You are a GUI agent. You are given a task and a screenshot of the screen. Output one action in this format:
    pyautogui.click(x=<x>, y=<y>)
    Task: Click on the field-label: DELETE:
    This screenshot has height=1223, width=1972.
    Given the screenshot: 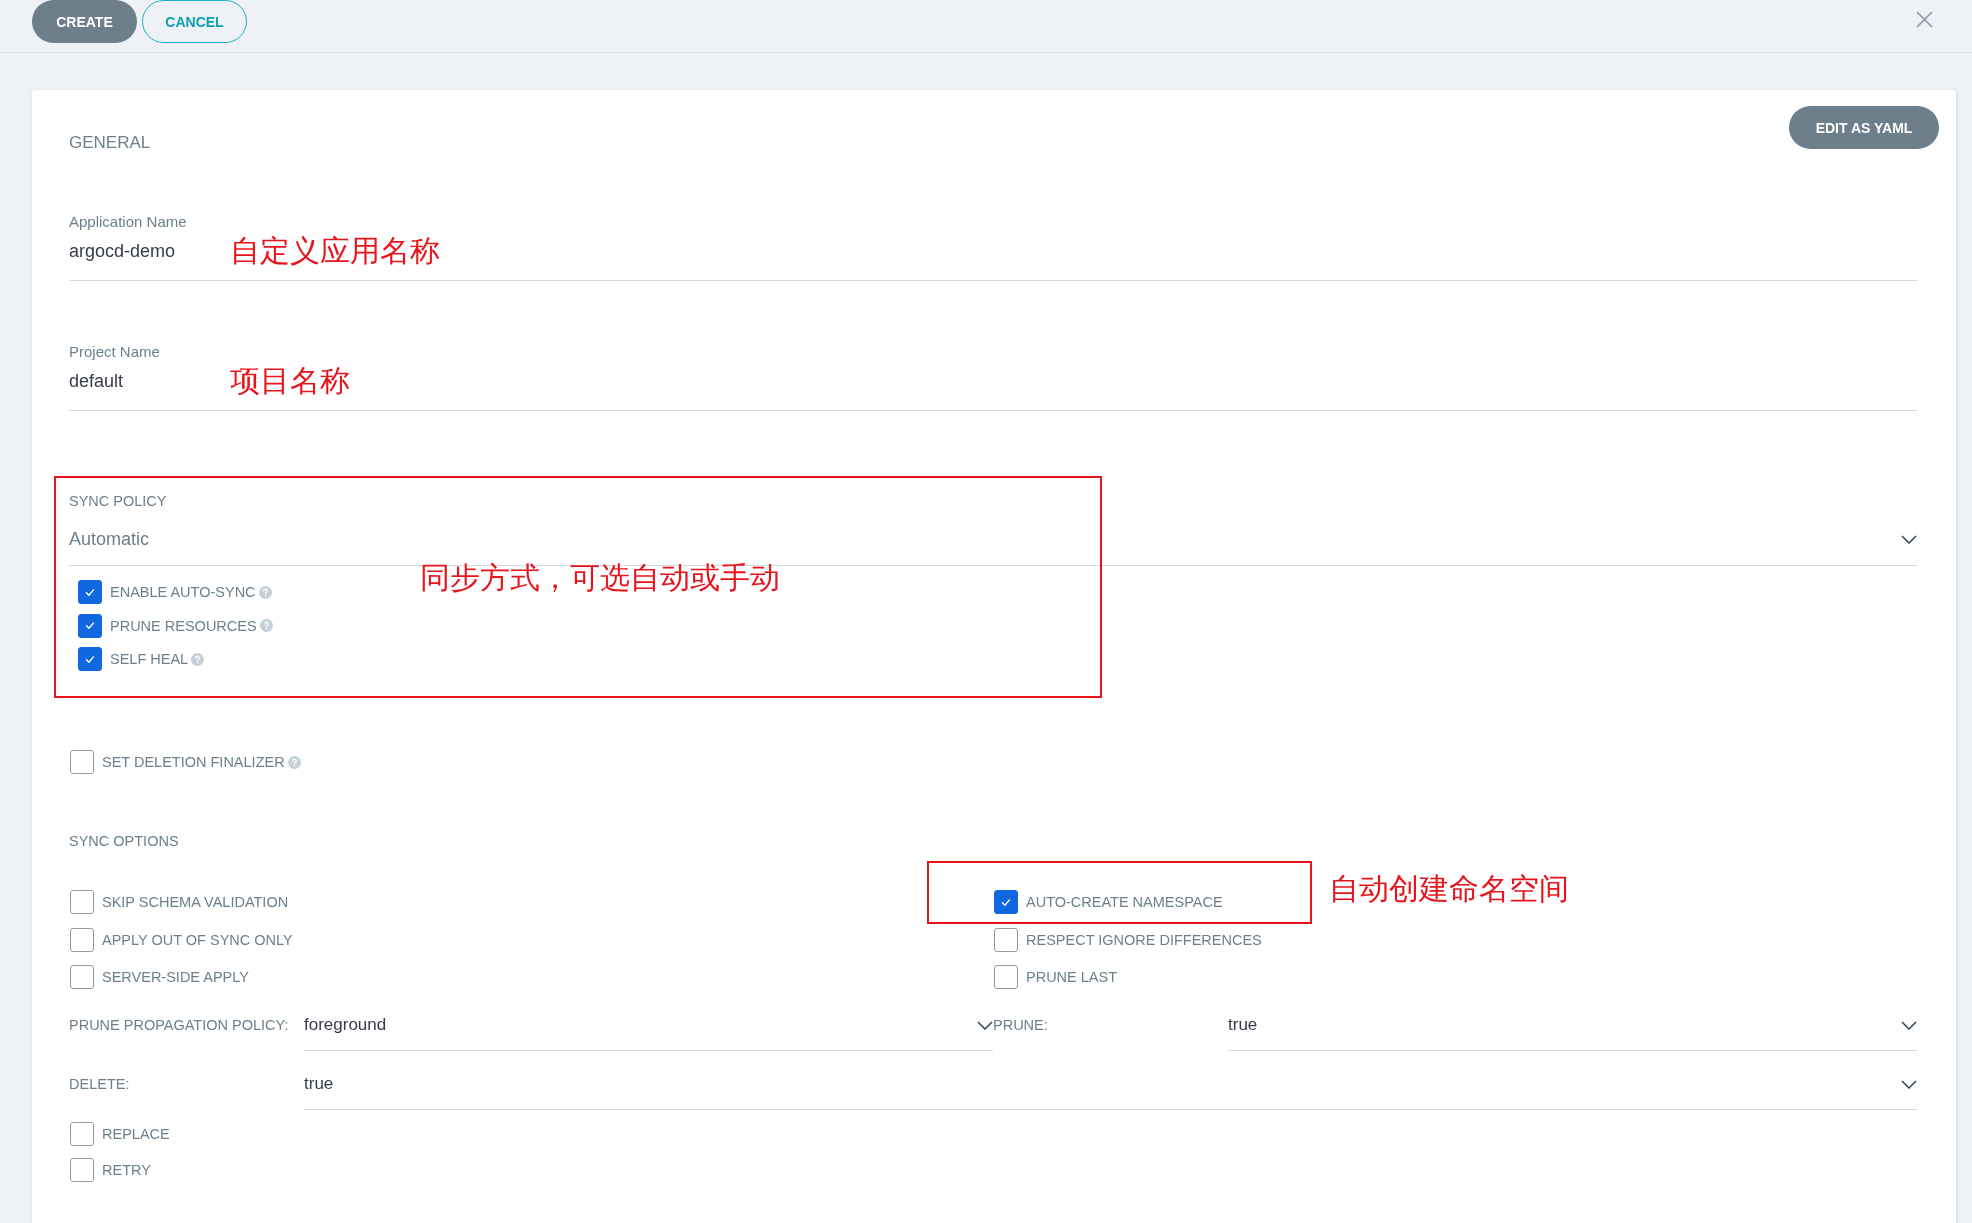 What is the action you would take?
    pyautogui.click(x=100, y=1084)
    